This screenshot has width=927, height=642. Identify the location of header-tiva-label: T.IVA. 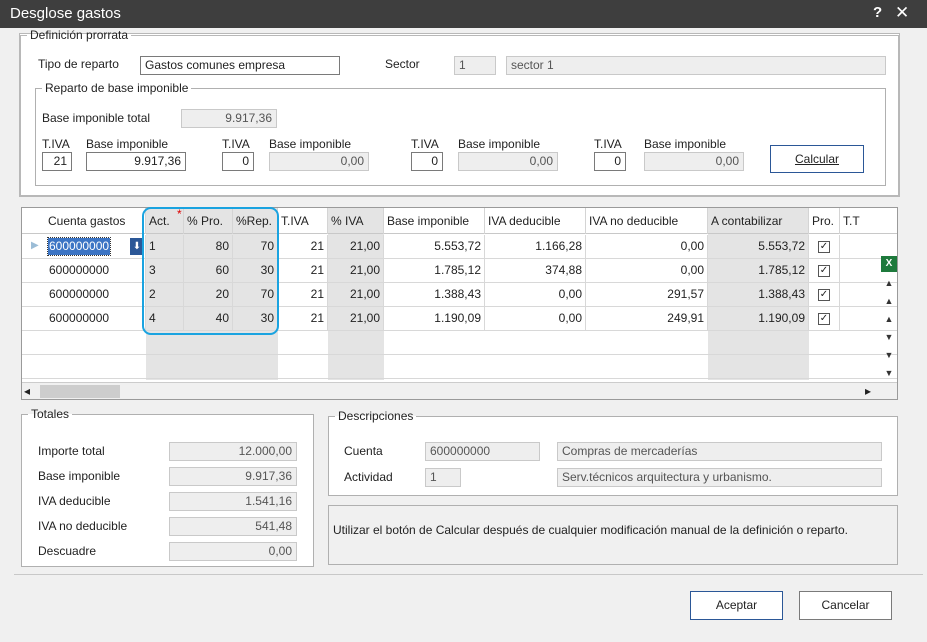
(295, 221).